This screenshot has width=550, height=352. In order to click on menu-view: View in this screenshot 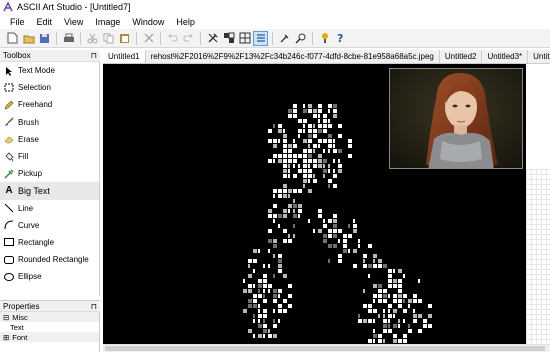, I will do `click(73, 22)`.